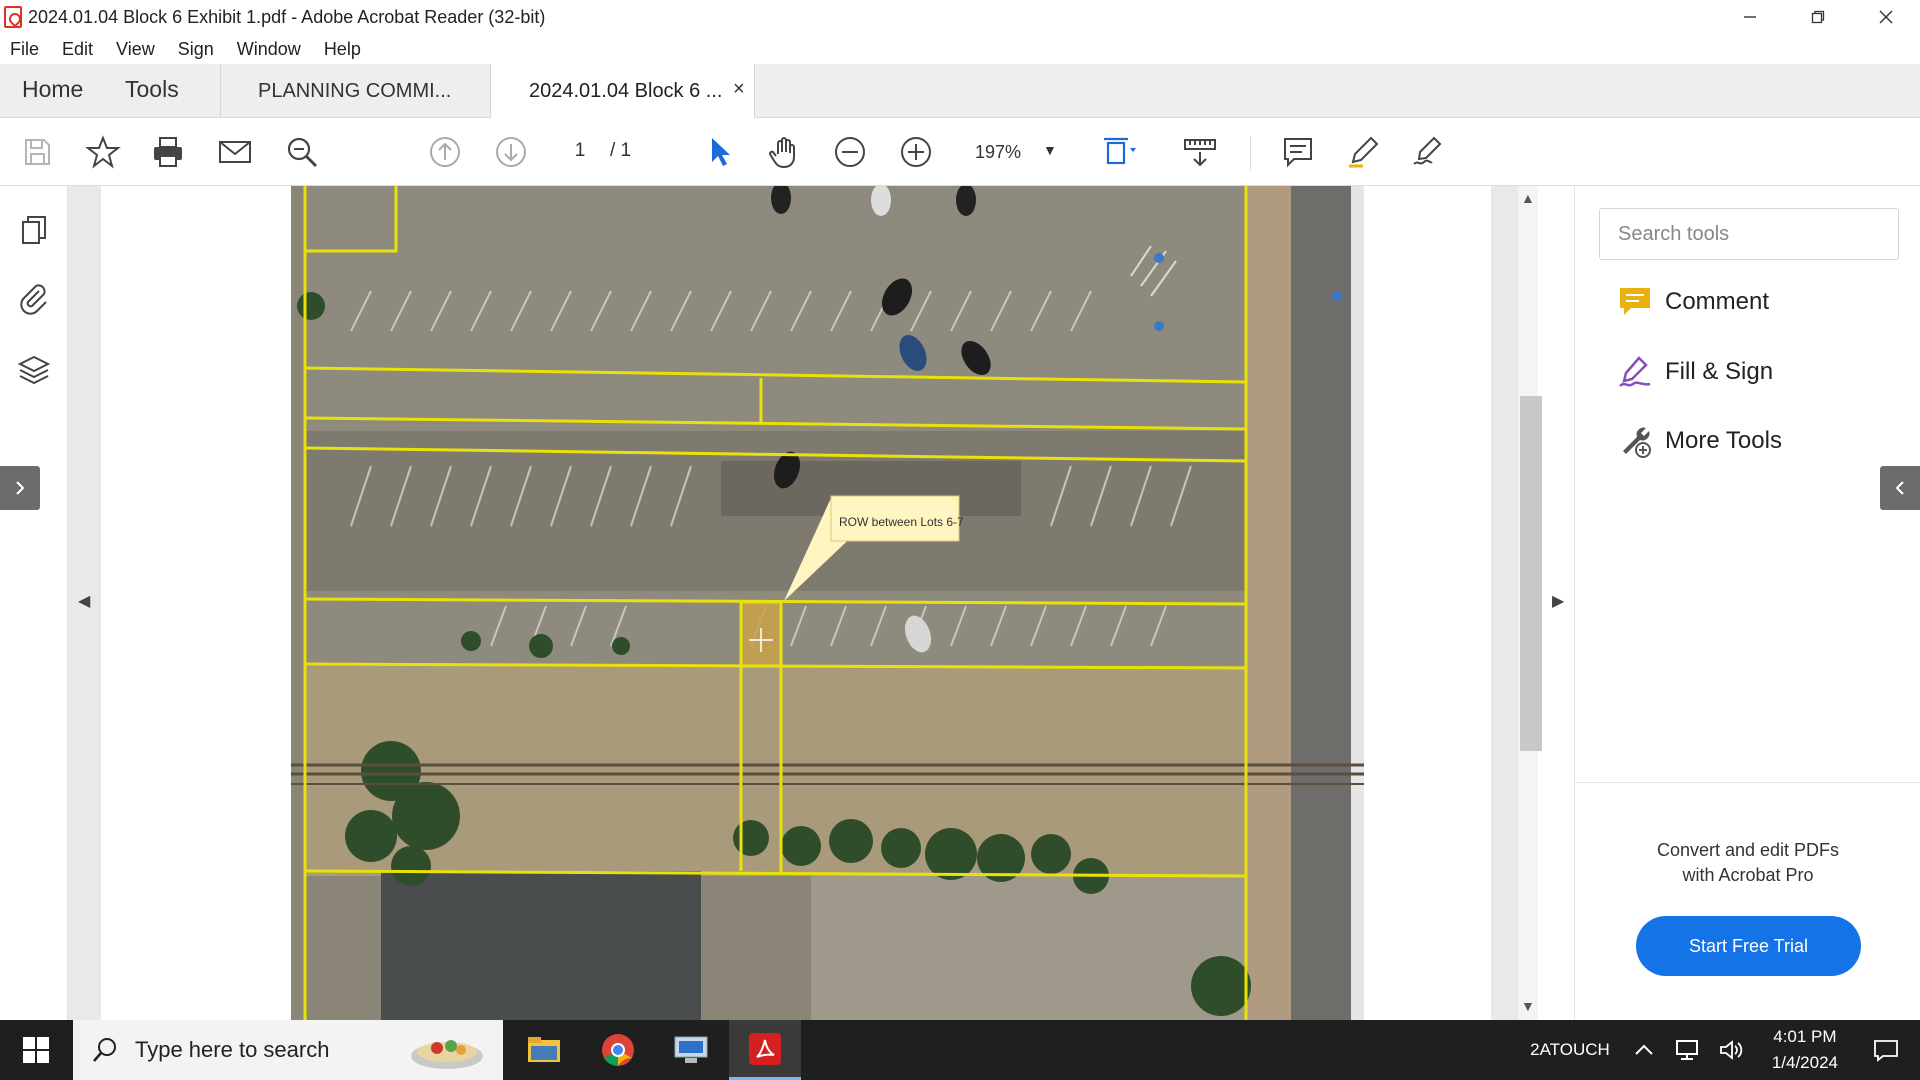  I want to click on collapse-right-panel-button, so click(1900, 488).